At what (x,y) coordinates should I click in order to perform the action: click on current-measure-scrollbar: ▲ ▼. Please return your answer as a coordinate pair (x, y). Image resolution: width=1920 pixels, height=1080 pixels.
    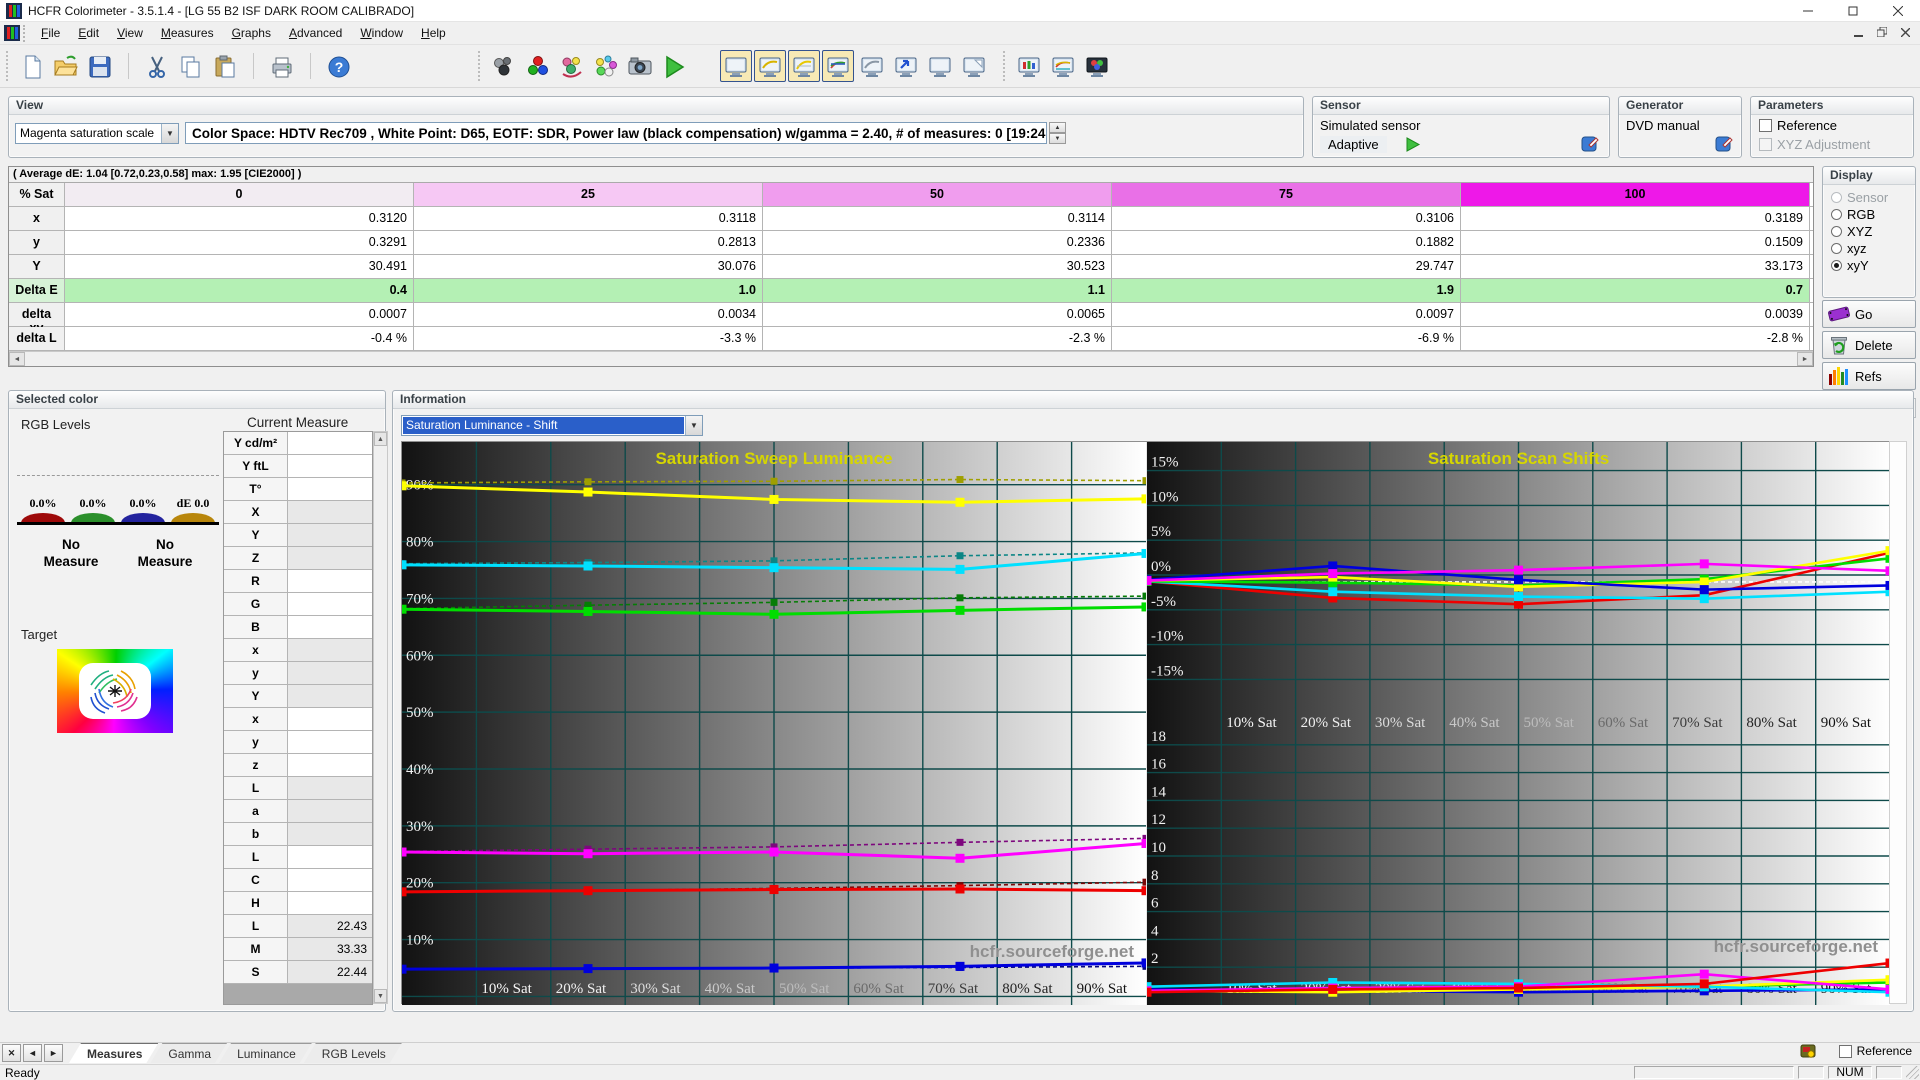
    Looking at the image, I should click on (380, 717).